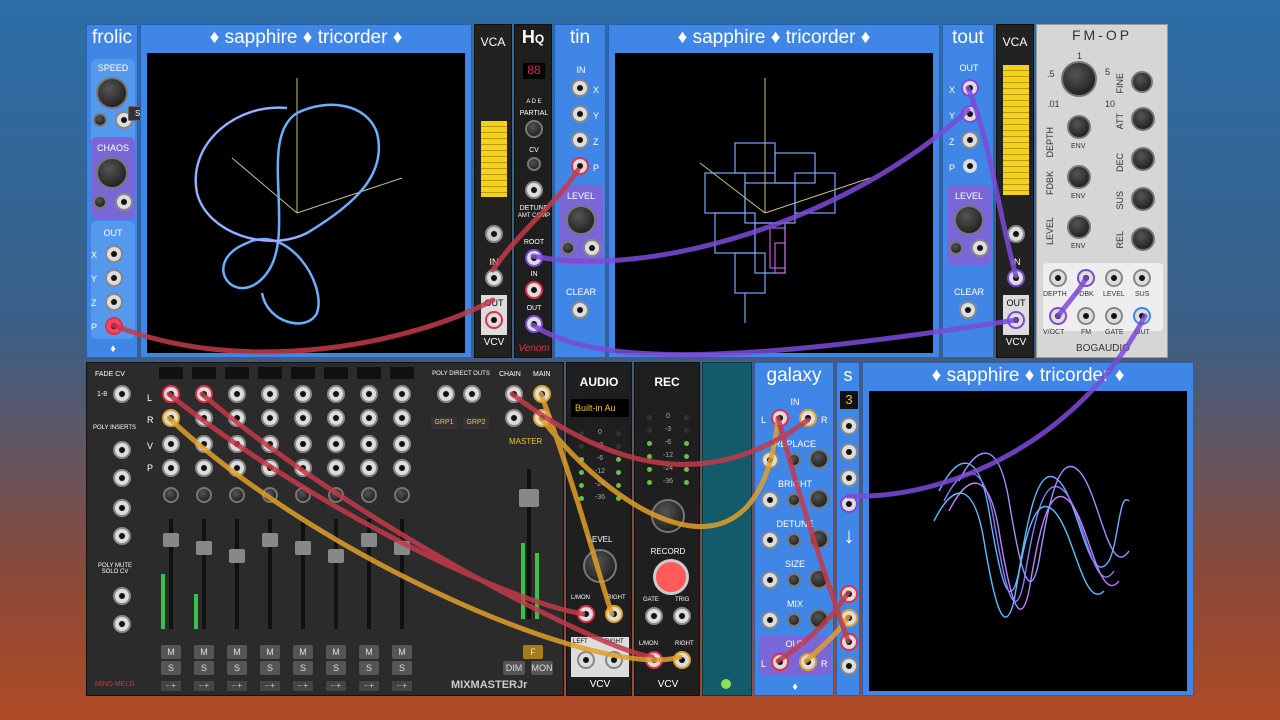 This screenshot has width=1280, height=720. Describe the element at coordinates (1016, 278) in the screenshot. I see `vca-2-in-jack` at that location.